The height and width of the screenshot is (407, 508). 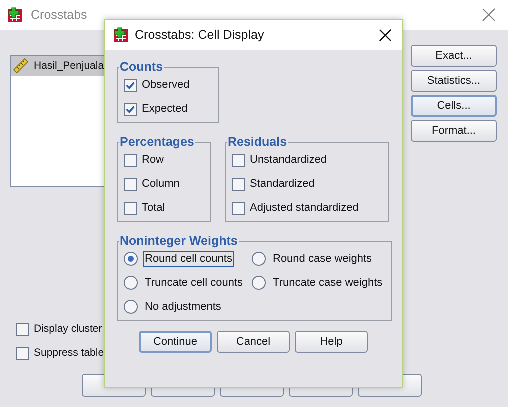 I want to click on close-icon, so click(x=385, y=35).